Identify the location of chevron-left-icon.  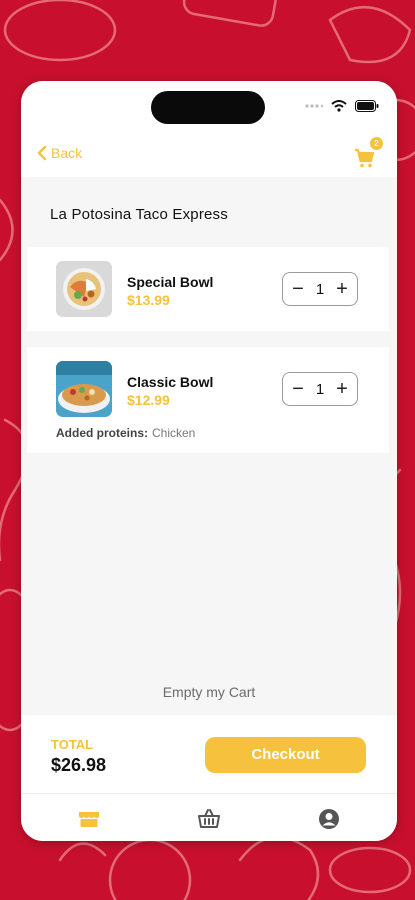
(42, 153).